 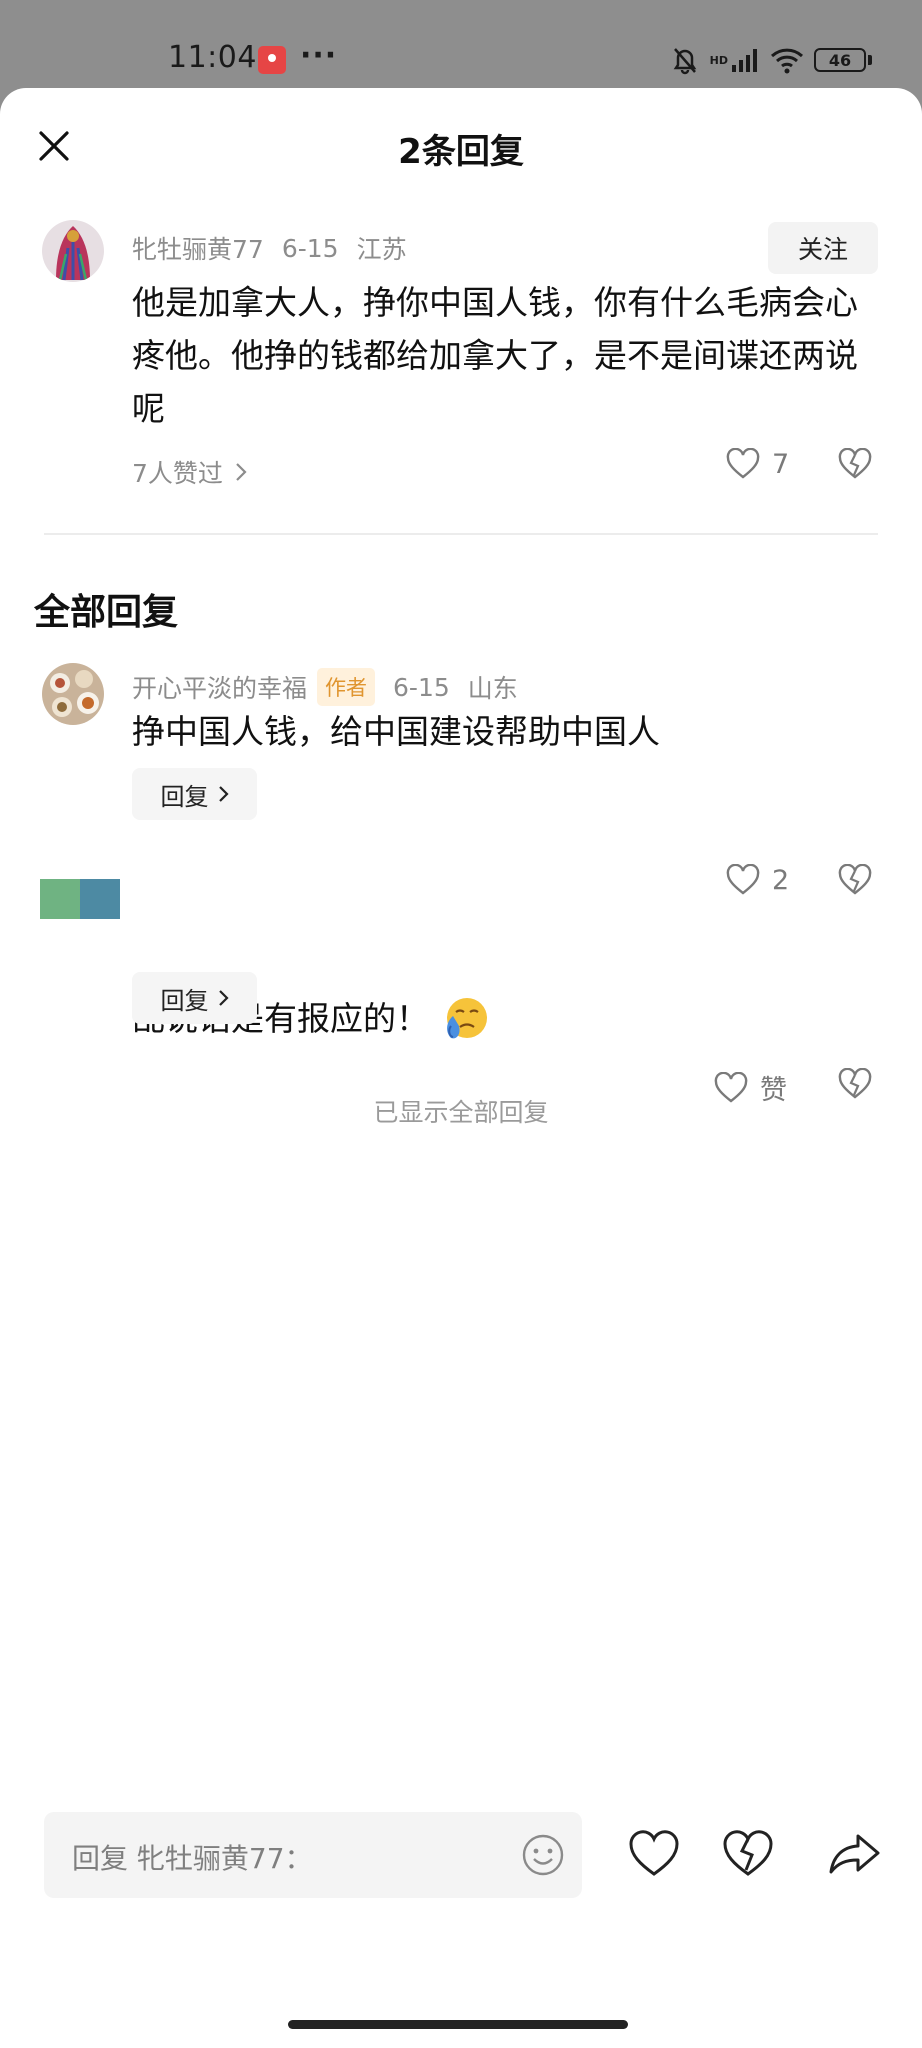 What do you see at coordinates (461, 1112) in the screenshot?
I see `end-of-replies-note: 已显示全部回复` at bounding box center [461, 1112].